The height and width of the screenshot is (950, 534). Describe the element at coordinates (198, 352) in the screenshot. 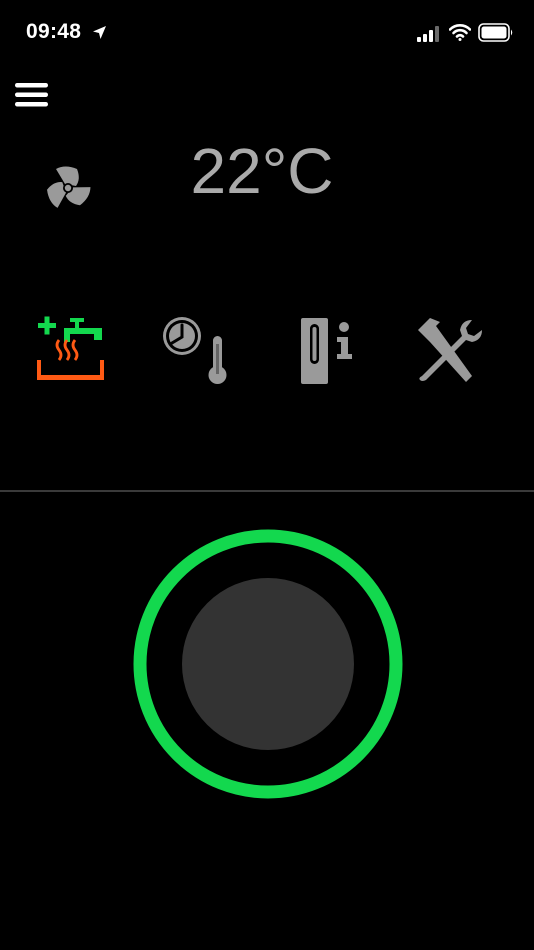

I see `clock-thermometer-icon` at that location.